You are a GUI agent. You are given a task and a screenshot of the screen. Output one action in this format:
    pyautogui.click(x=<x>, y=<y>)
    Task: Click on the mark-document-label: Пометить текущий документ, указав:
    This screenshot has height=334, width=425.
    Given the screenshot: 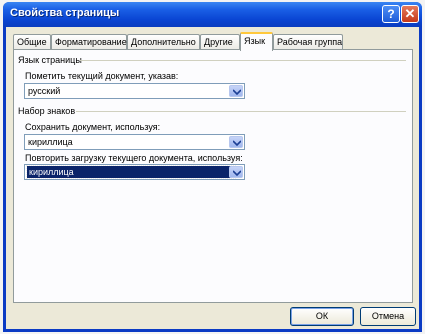 What is the action you would take?
    pyautogui.click(x=102, y=76)
    